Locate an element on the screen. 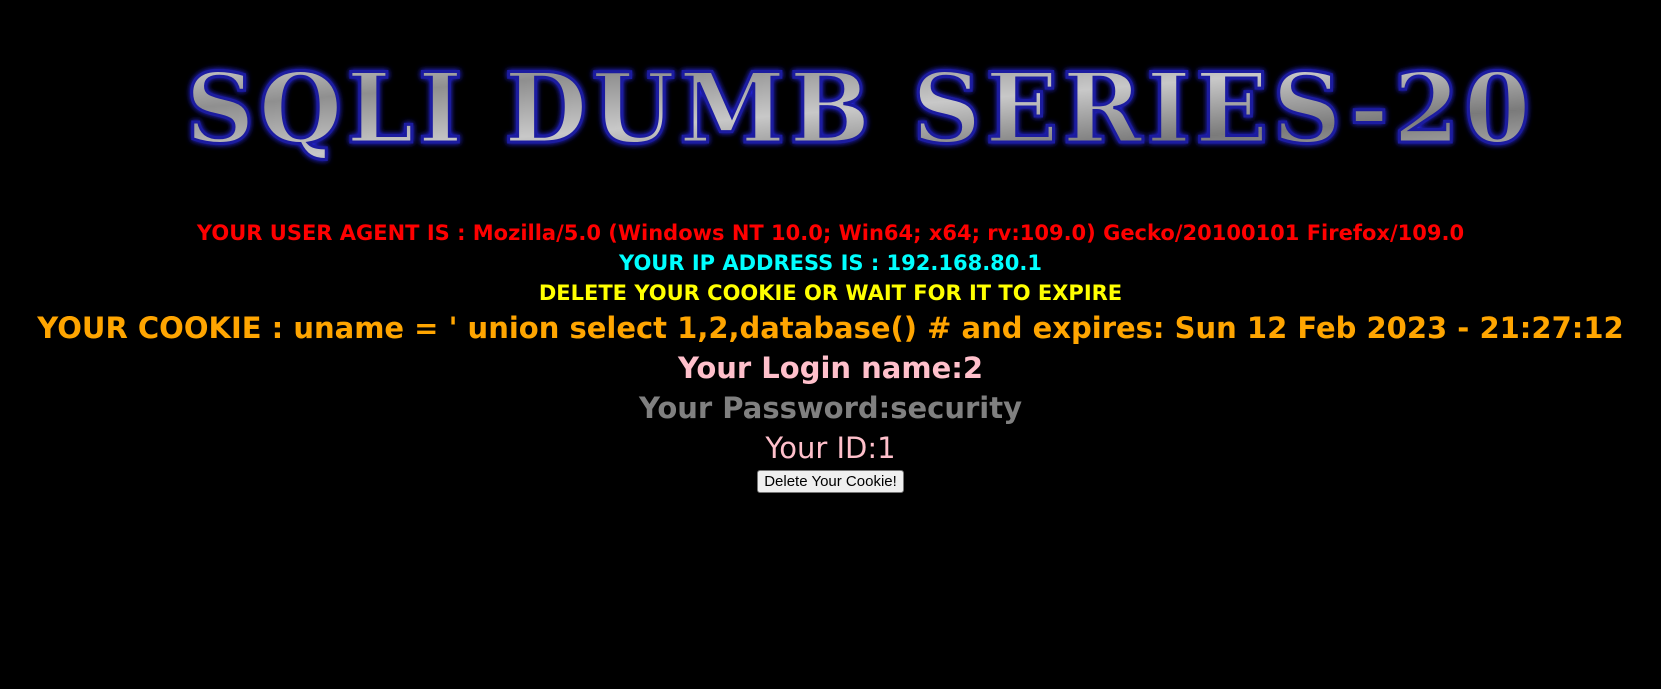  login-name-text: Your Login name:2 is located at coordinates (830, 368).